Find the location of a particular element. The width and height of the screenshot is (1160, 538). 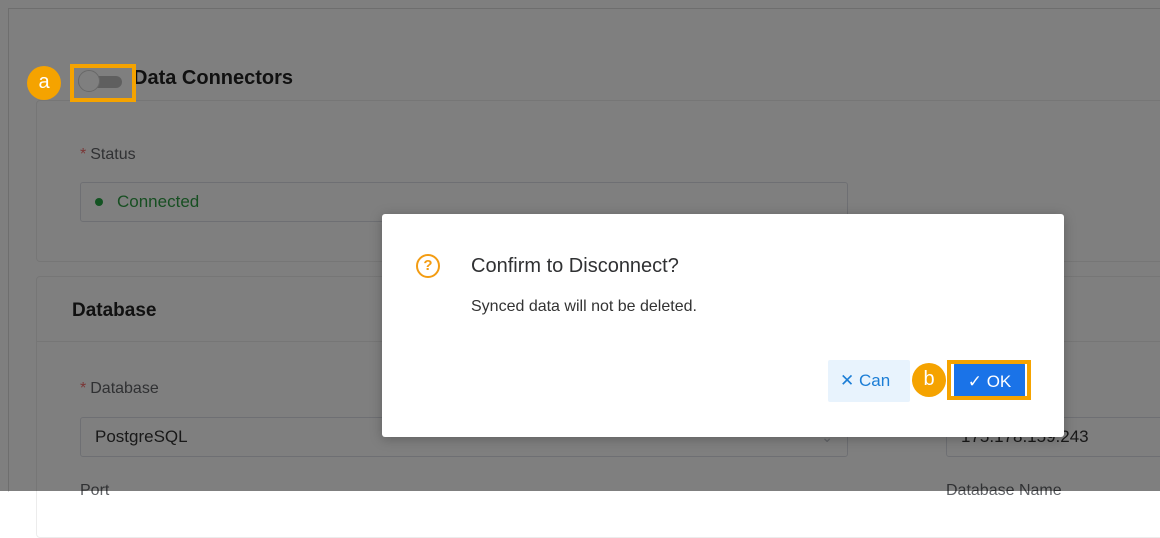

question-circle-icon: ? is located at coordinates (428, 266).